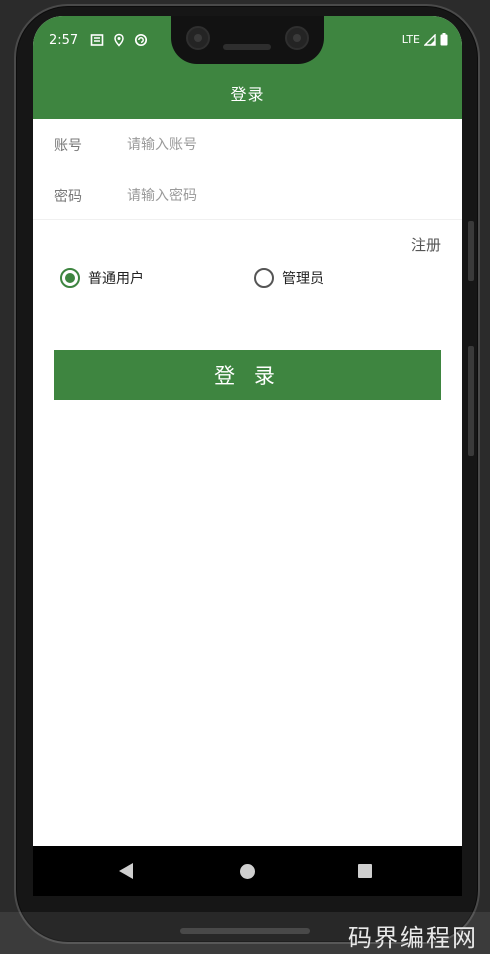  I want to click on front-camera-left, so click(198, 38).